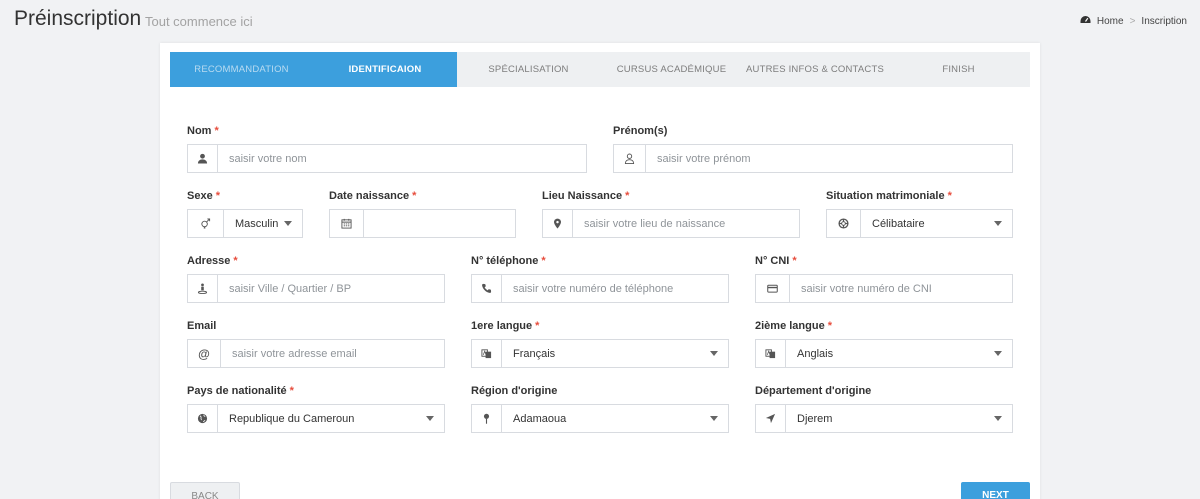 Image resolution: width=1200 pixels, height=499 pixels. I want to click on lieu-naissance-input: saisir votre lieu de naissance, so click(649, 224).